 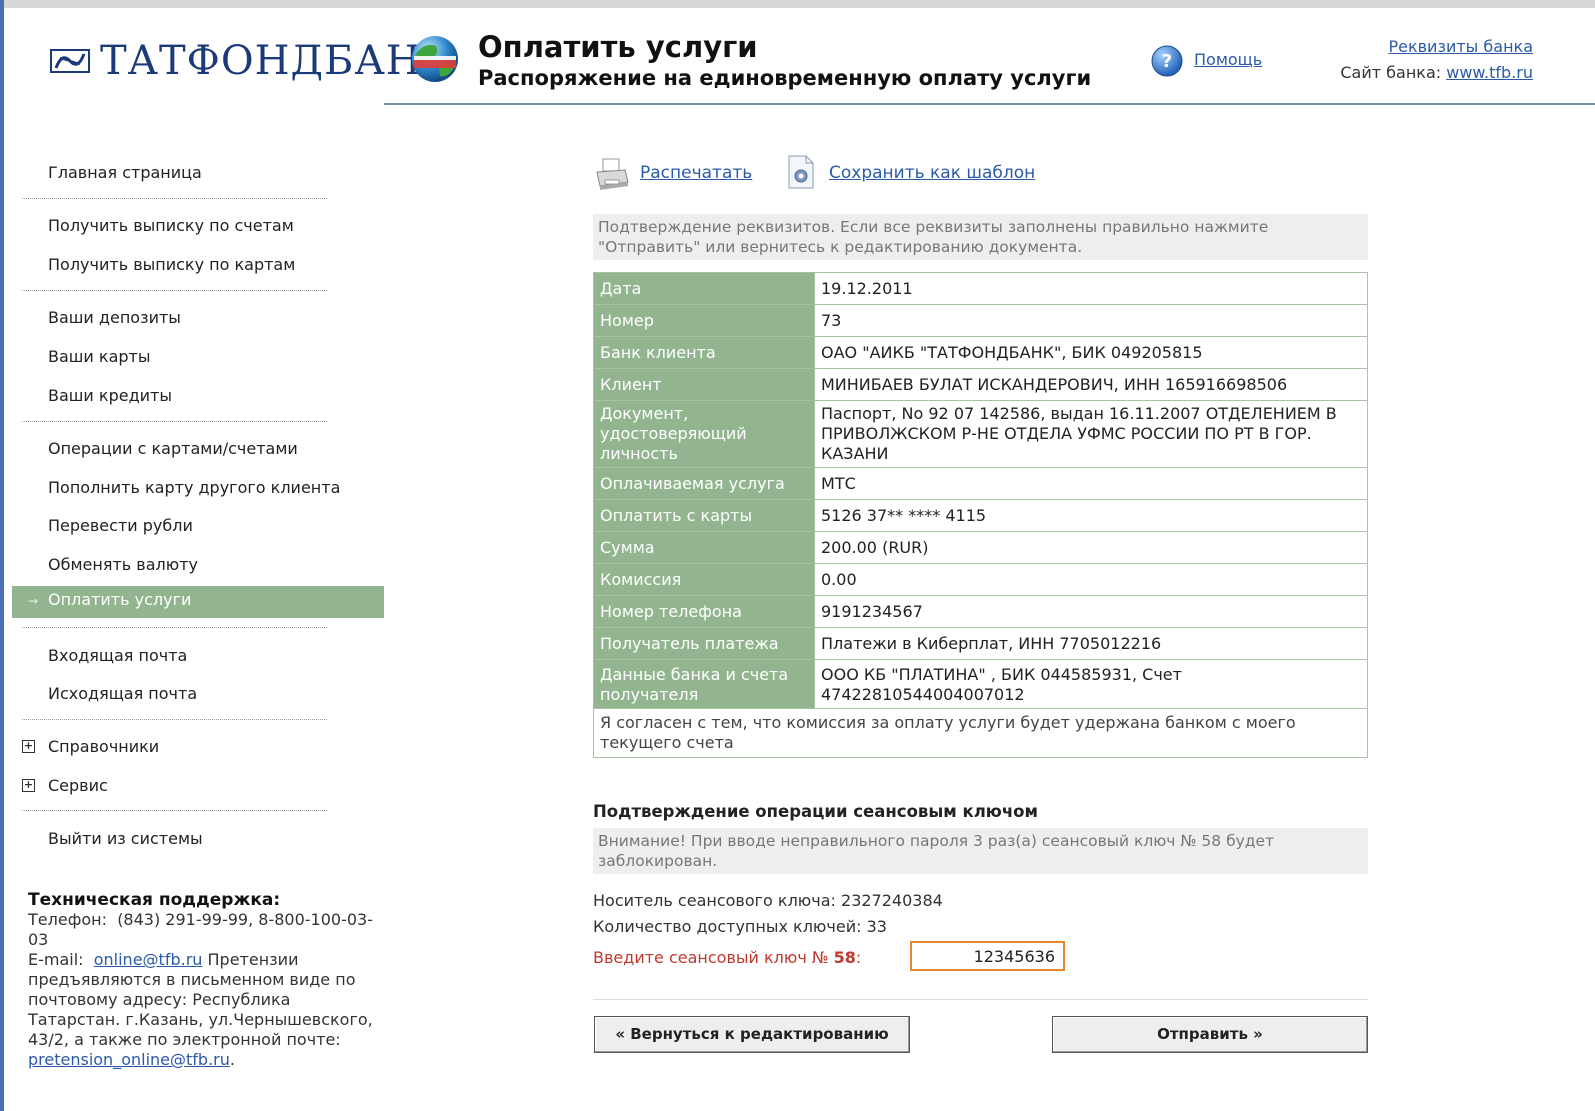 I want to click on sidebar-item-deposits: Ваши депозиты, so click(x=114, y=318).